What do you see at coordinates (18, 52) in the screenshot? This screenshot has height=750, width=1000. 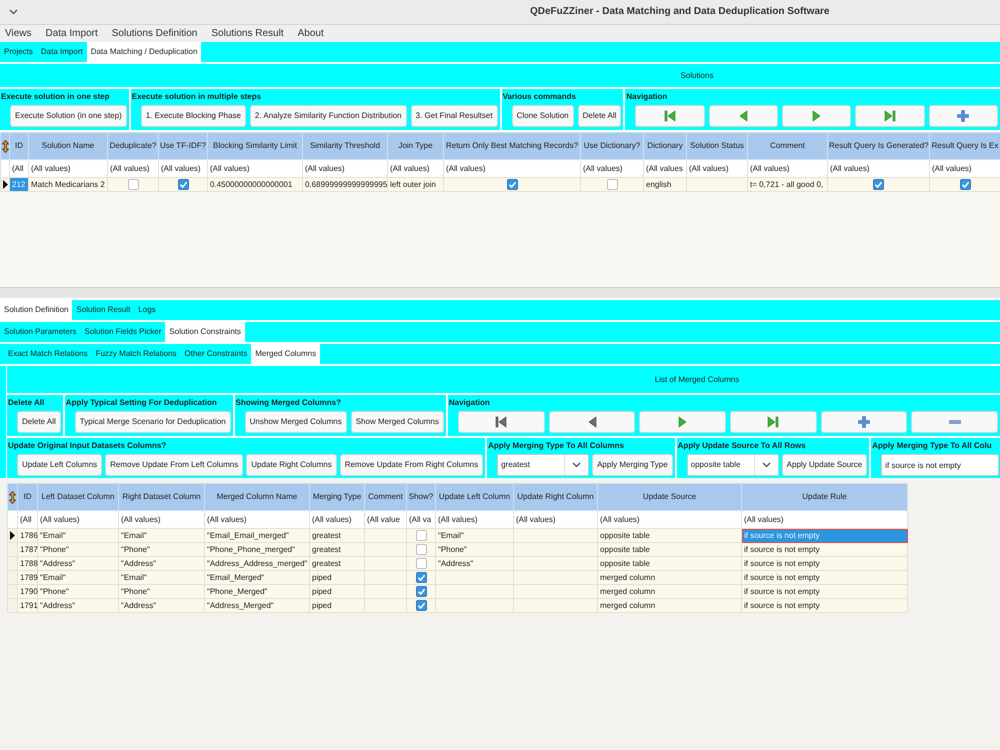 I see `tab: Projects` at bounding box center [18, 52].